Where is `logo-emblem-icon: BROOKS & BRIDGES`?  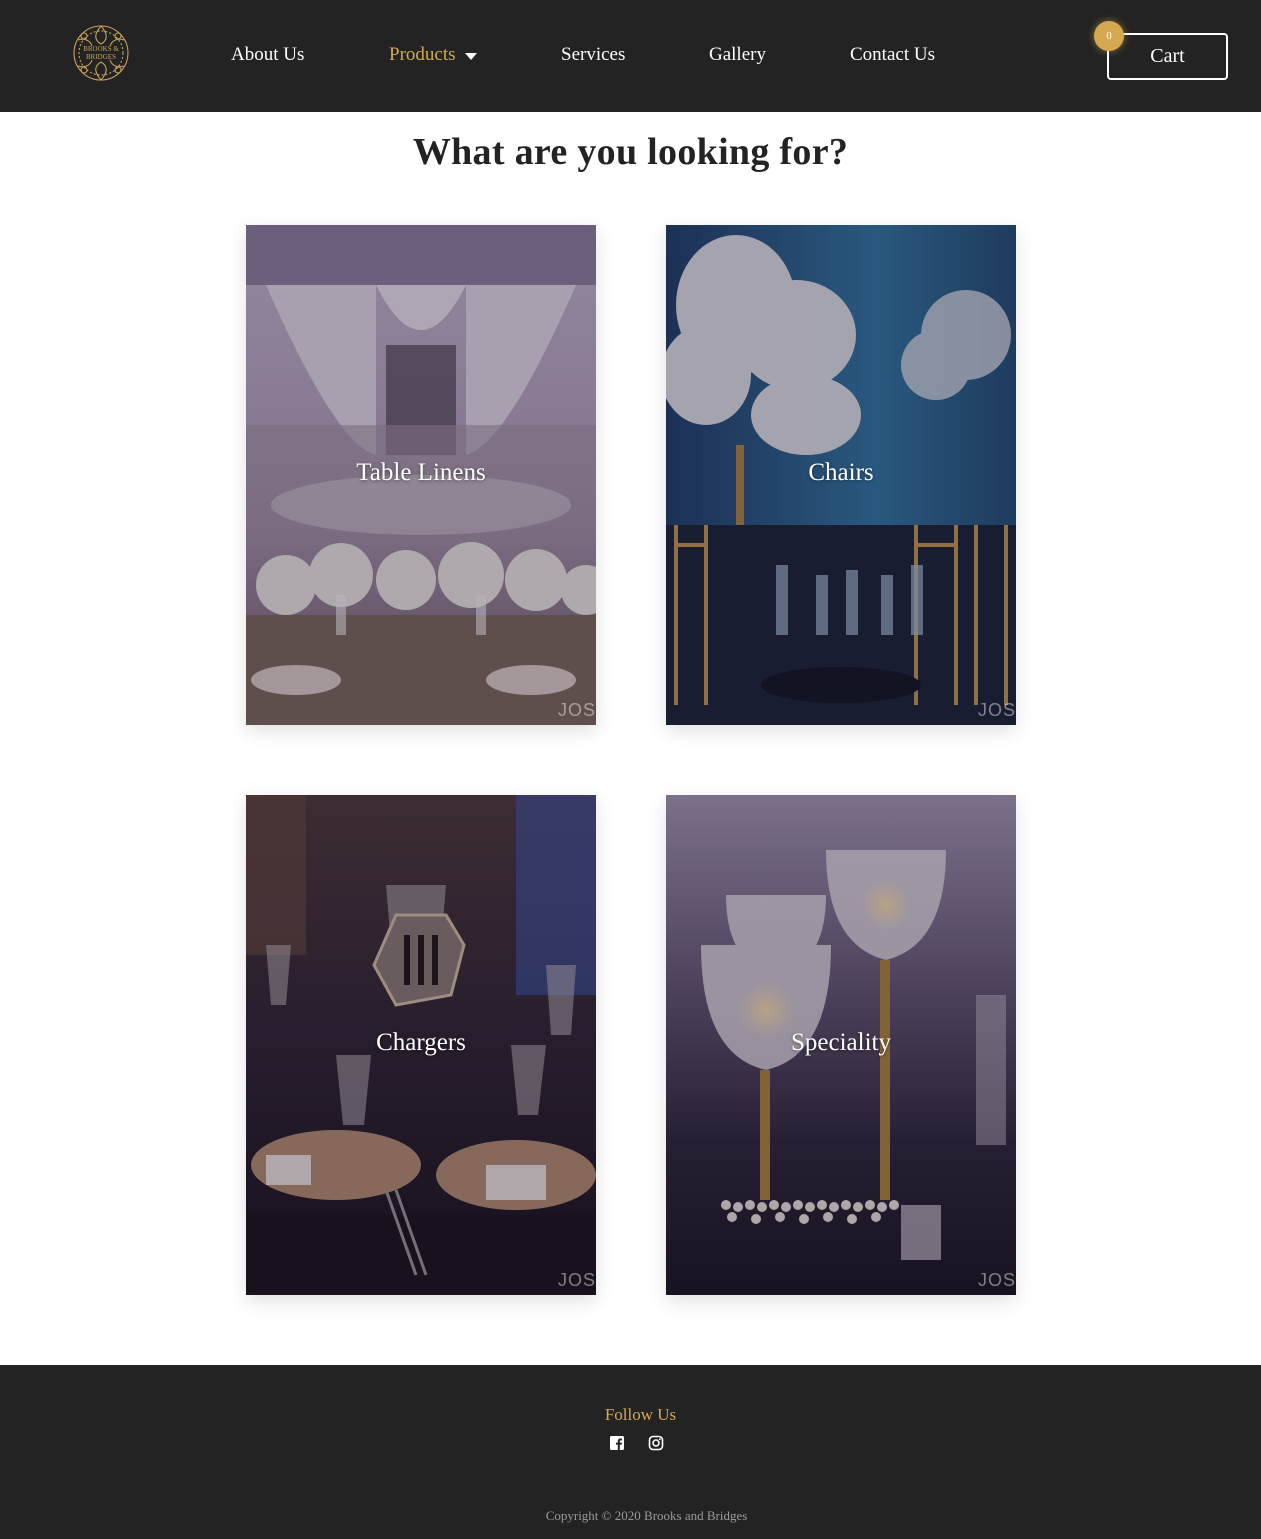
logo-emblem-icon: BROOKS & BRIDGES is located at coordinates (101, 53).